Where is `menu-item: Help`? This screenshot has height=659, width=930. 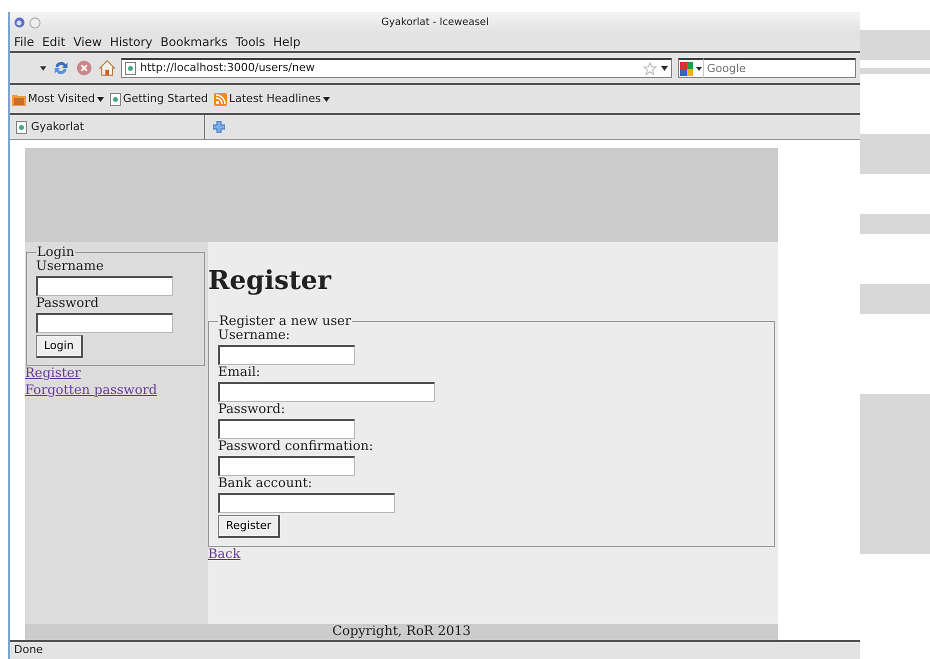
menu-item: Help is located at coordinates (286, 42).